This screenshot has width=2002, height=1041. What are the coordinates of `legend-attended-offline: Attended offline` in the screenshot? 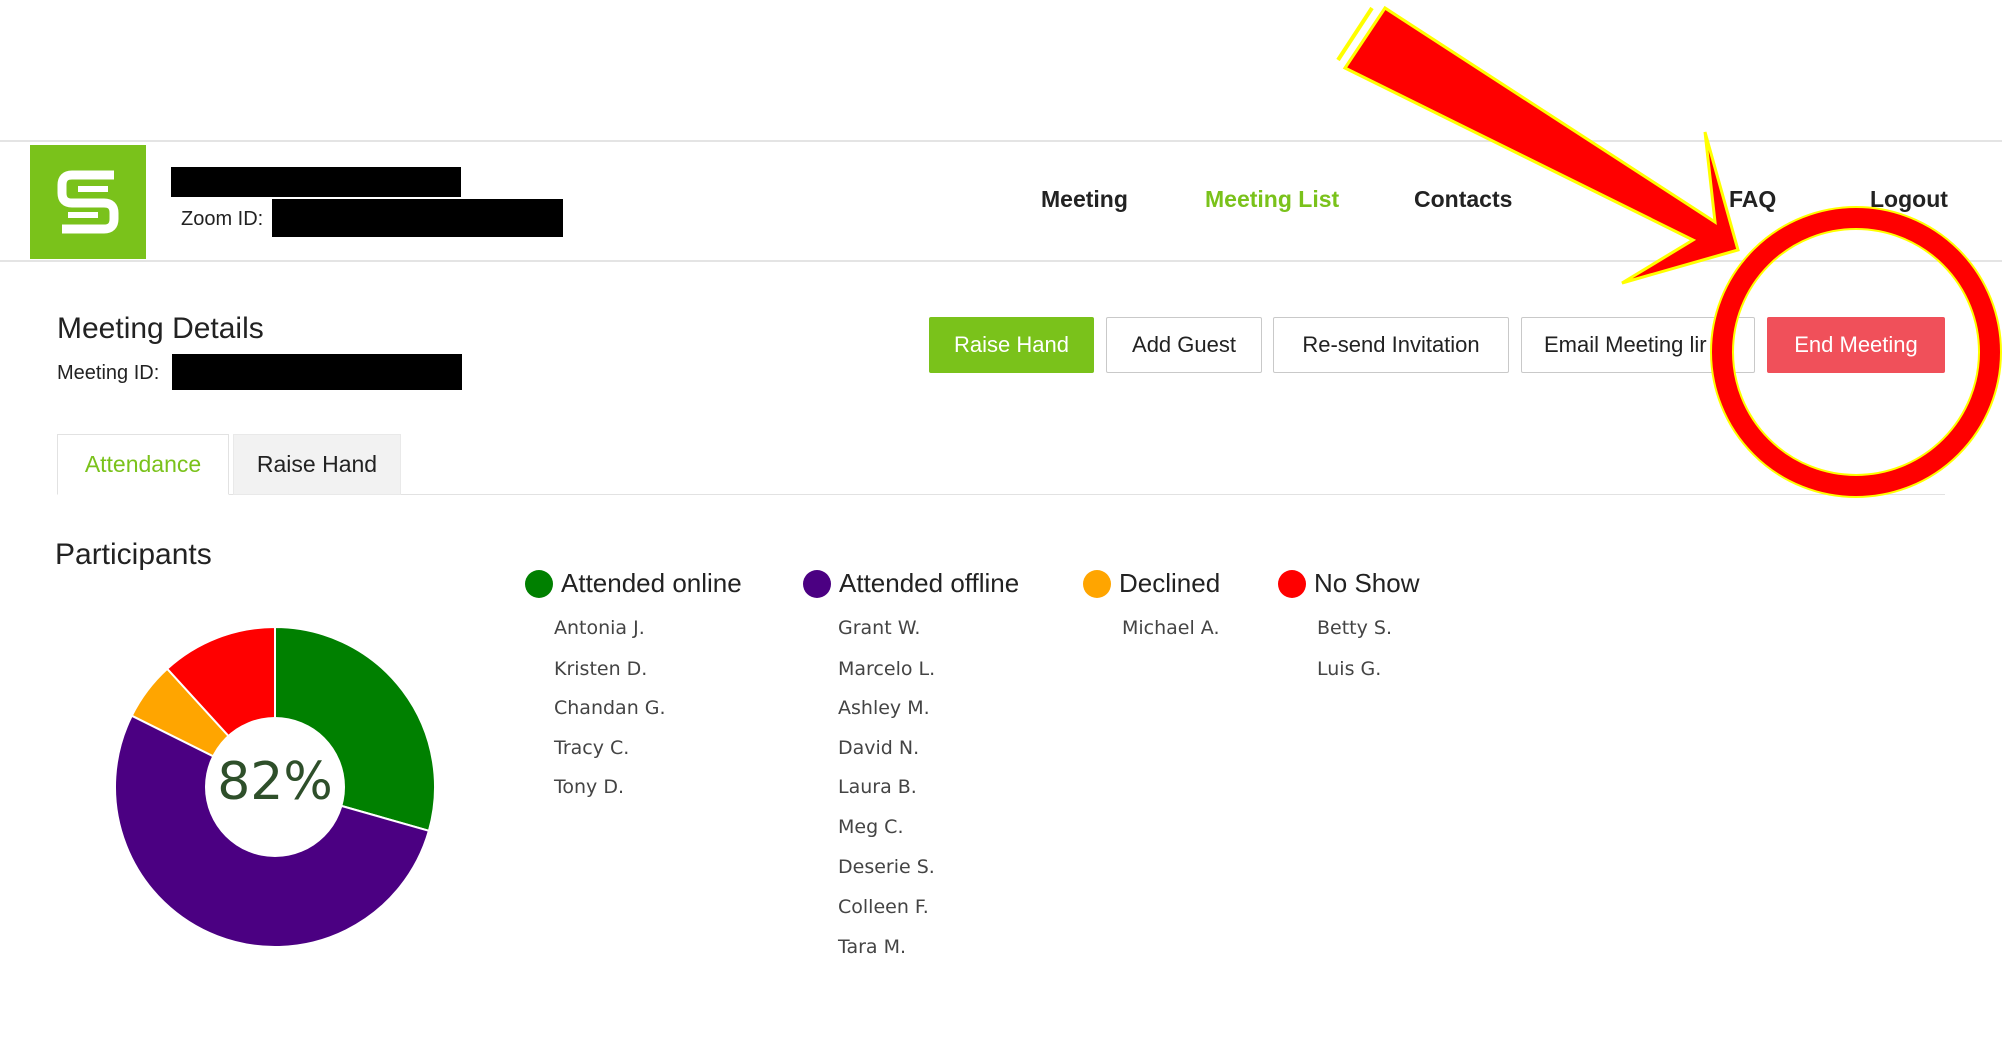 It's located at (911, 583).